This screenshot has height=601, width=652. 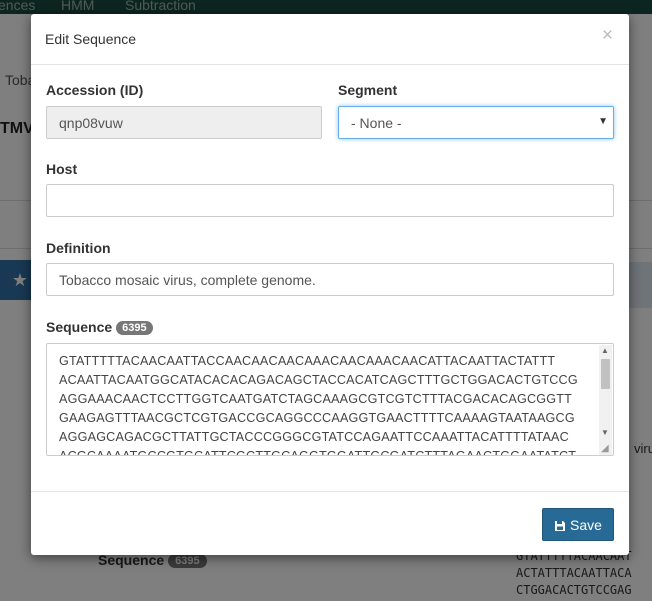 What do you see at coordinates (187, 280) in the screenshot?
I see `definition-value: Tobacco mosaic virus, complete genome.` at bounding box center [187, 280].